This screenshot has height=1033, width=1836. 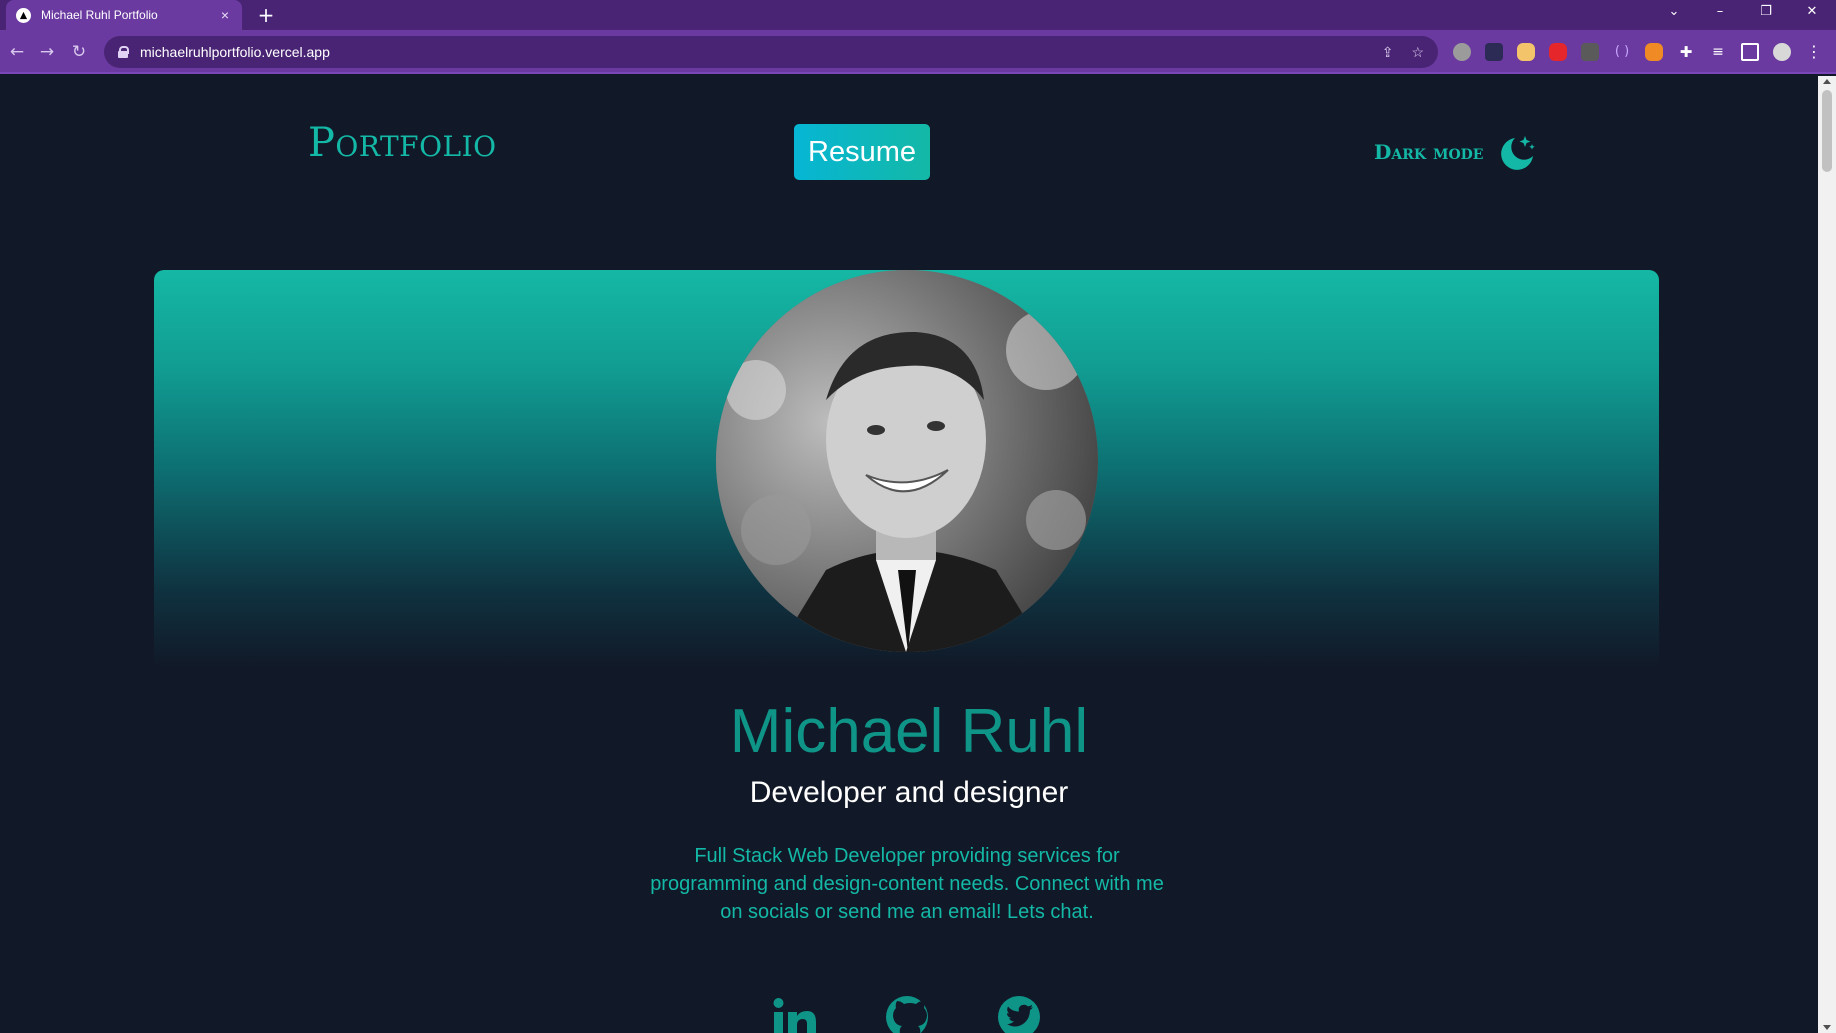 I want to click on scroll-up-icon, so click(x=1827, y=81).